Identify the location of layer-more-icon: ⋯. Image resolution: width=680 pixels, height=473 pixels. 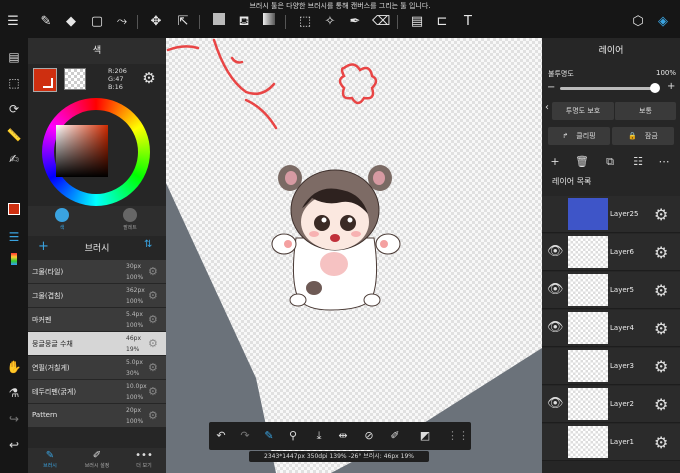
(664, 162).